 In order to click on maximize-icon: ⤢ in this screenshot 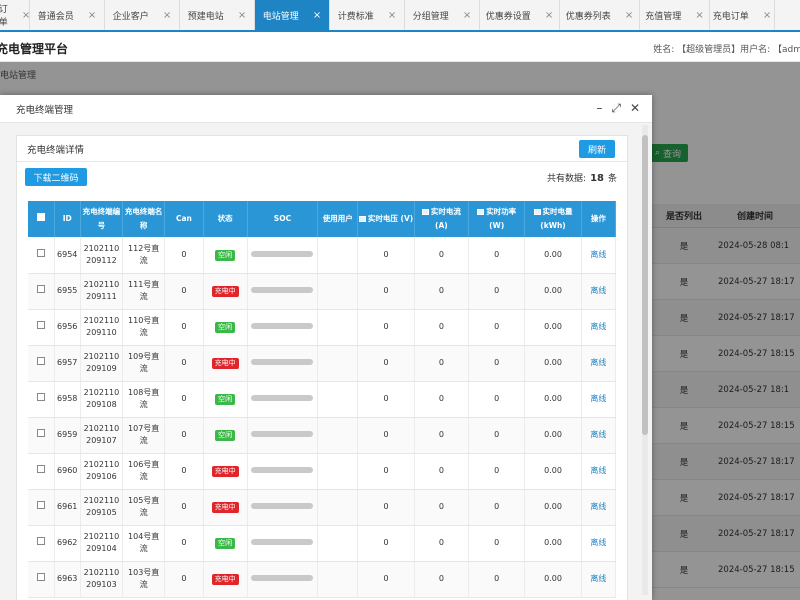, I will do `click(616, 108)`.